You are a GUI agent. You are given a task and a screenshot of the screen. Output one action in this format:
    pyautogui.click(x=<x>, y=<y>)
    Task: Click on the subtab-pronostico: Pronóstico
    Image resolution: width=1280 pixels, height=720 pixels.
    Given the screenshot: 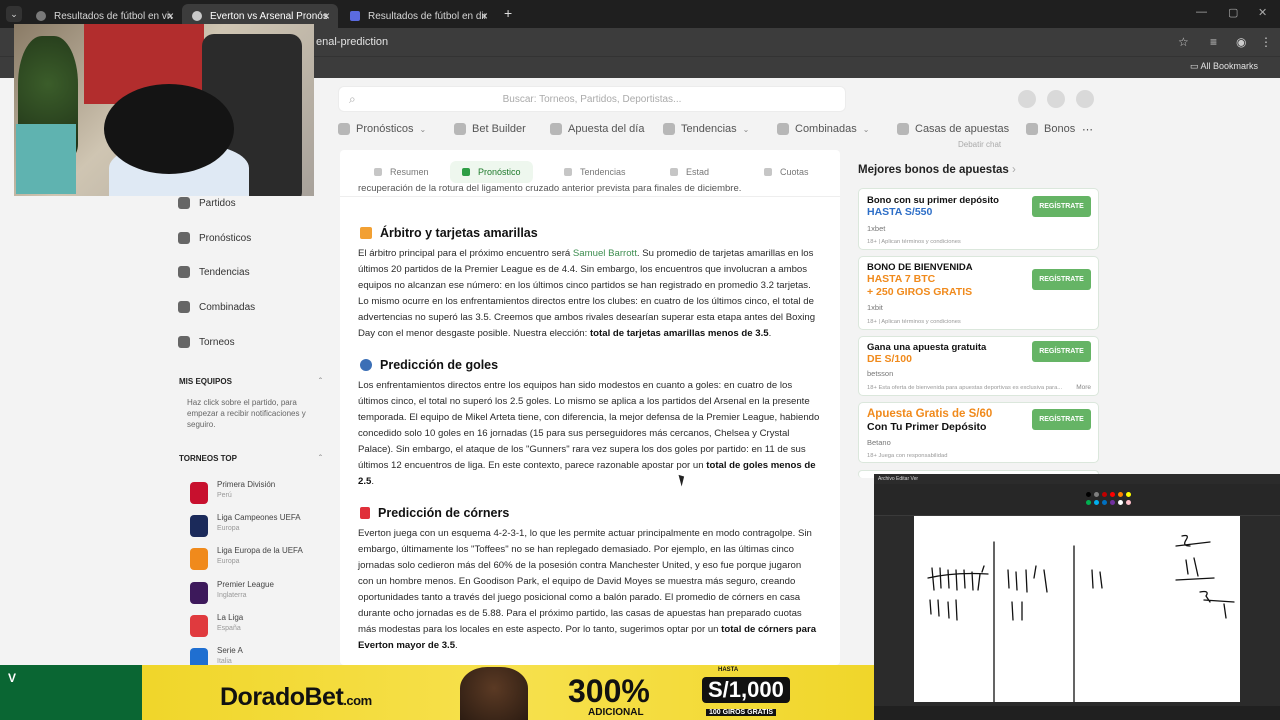 What is the action you would take?
    pyautogui.click(x=491, y=172)
    